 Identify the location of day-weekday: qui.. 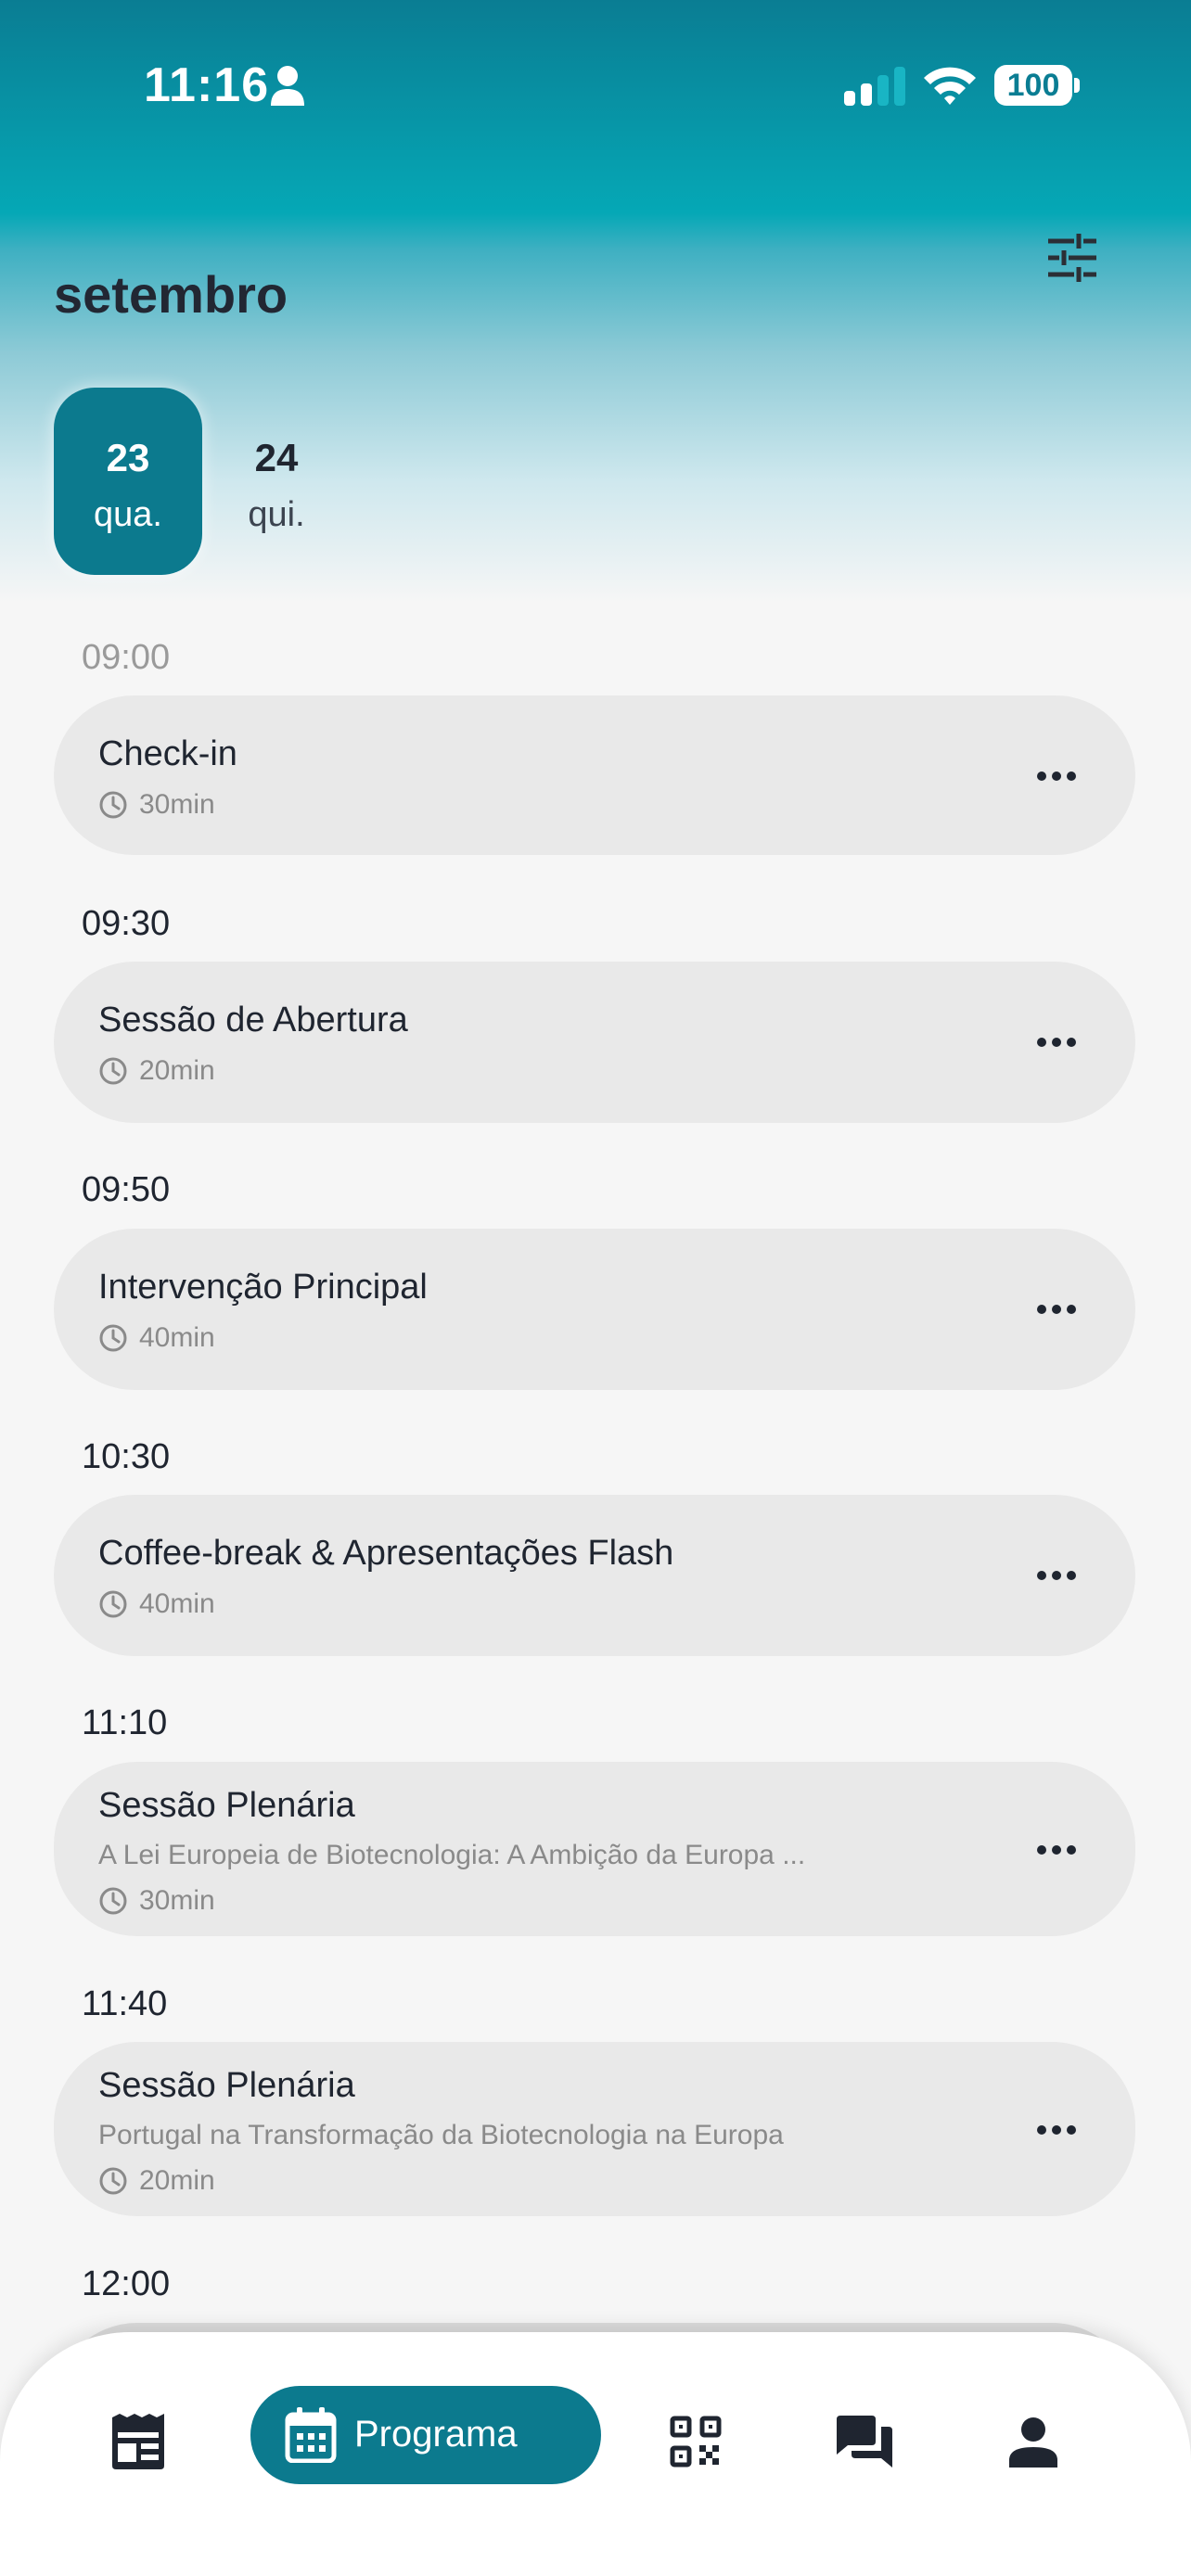
(276, 514).